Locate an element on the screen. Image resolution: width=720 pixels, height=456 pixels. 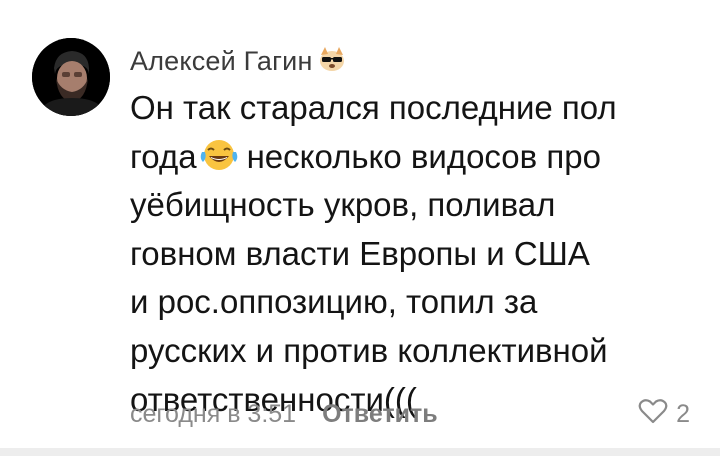
avatar is located at coordinates (71, 77).